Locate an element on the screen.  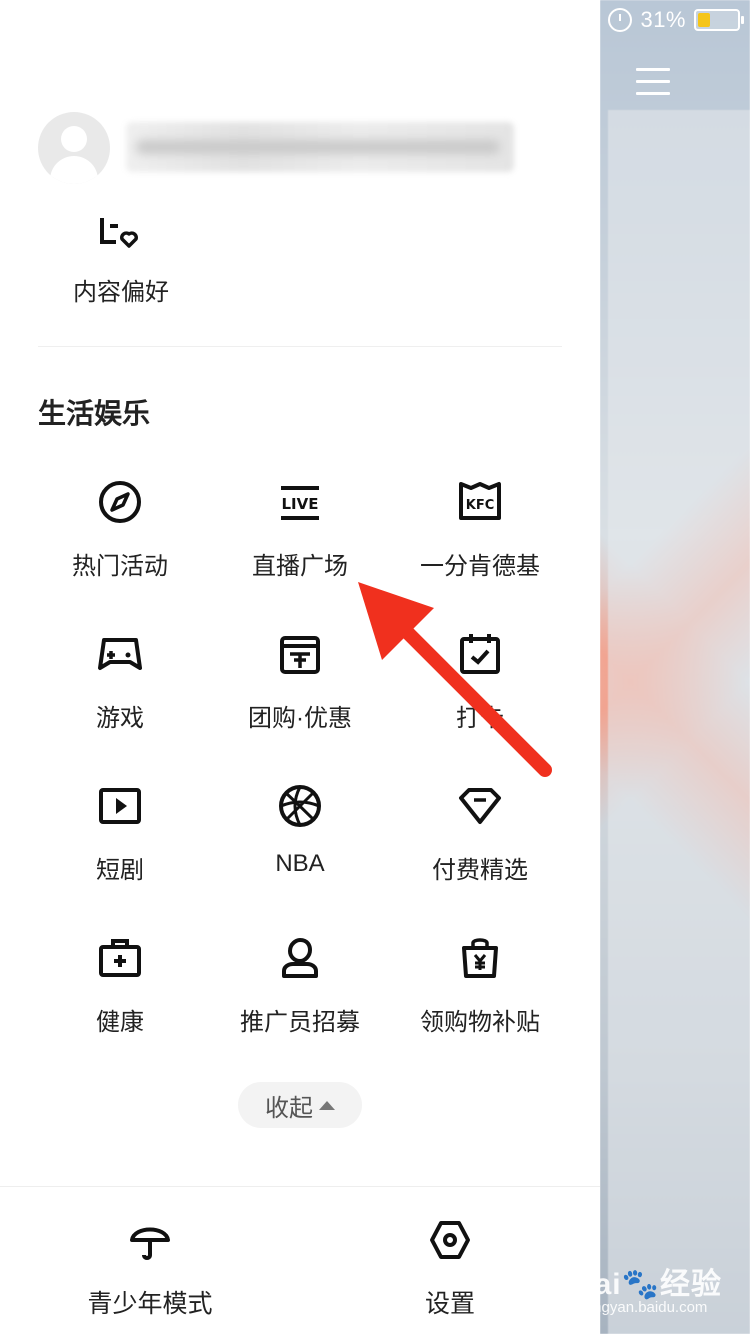
coupon-icon is located at coordinates (300, 655).